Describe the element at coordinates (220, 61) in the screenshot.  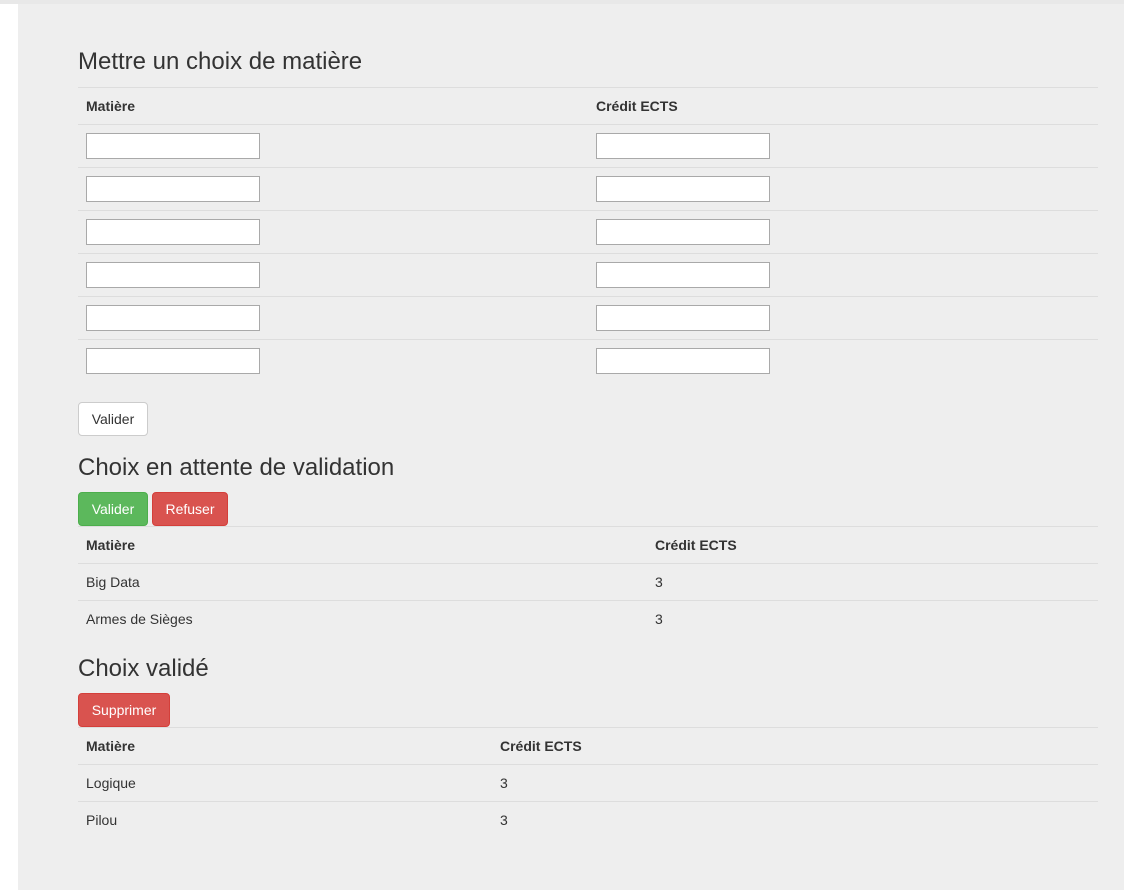
I see `form-section-title: Mettre un choix de matière` at that location.